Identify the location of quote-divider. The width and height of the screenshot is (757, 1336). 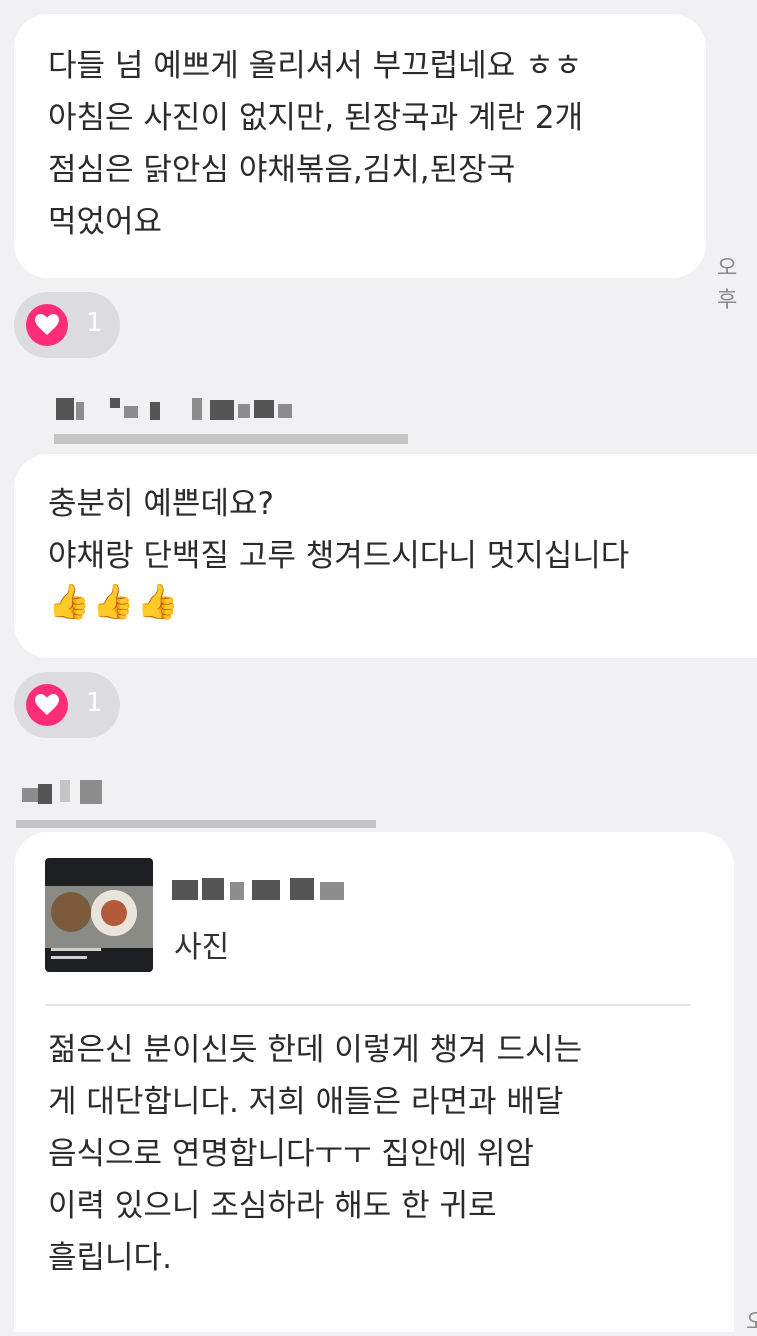
(368, 1005).